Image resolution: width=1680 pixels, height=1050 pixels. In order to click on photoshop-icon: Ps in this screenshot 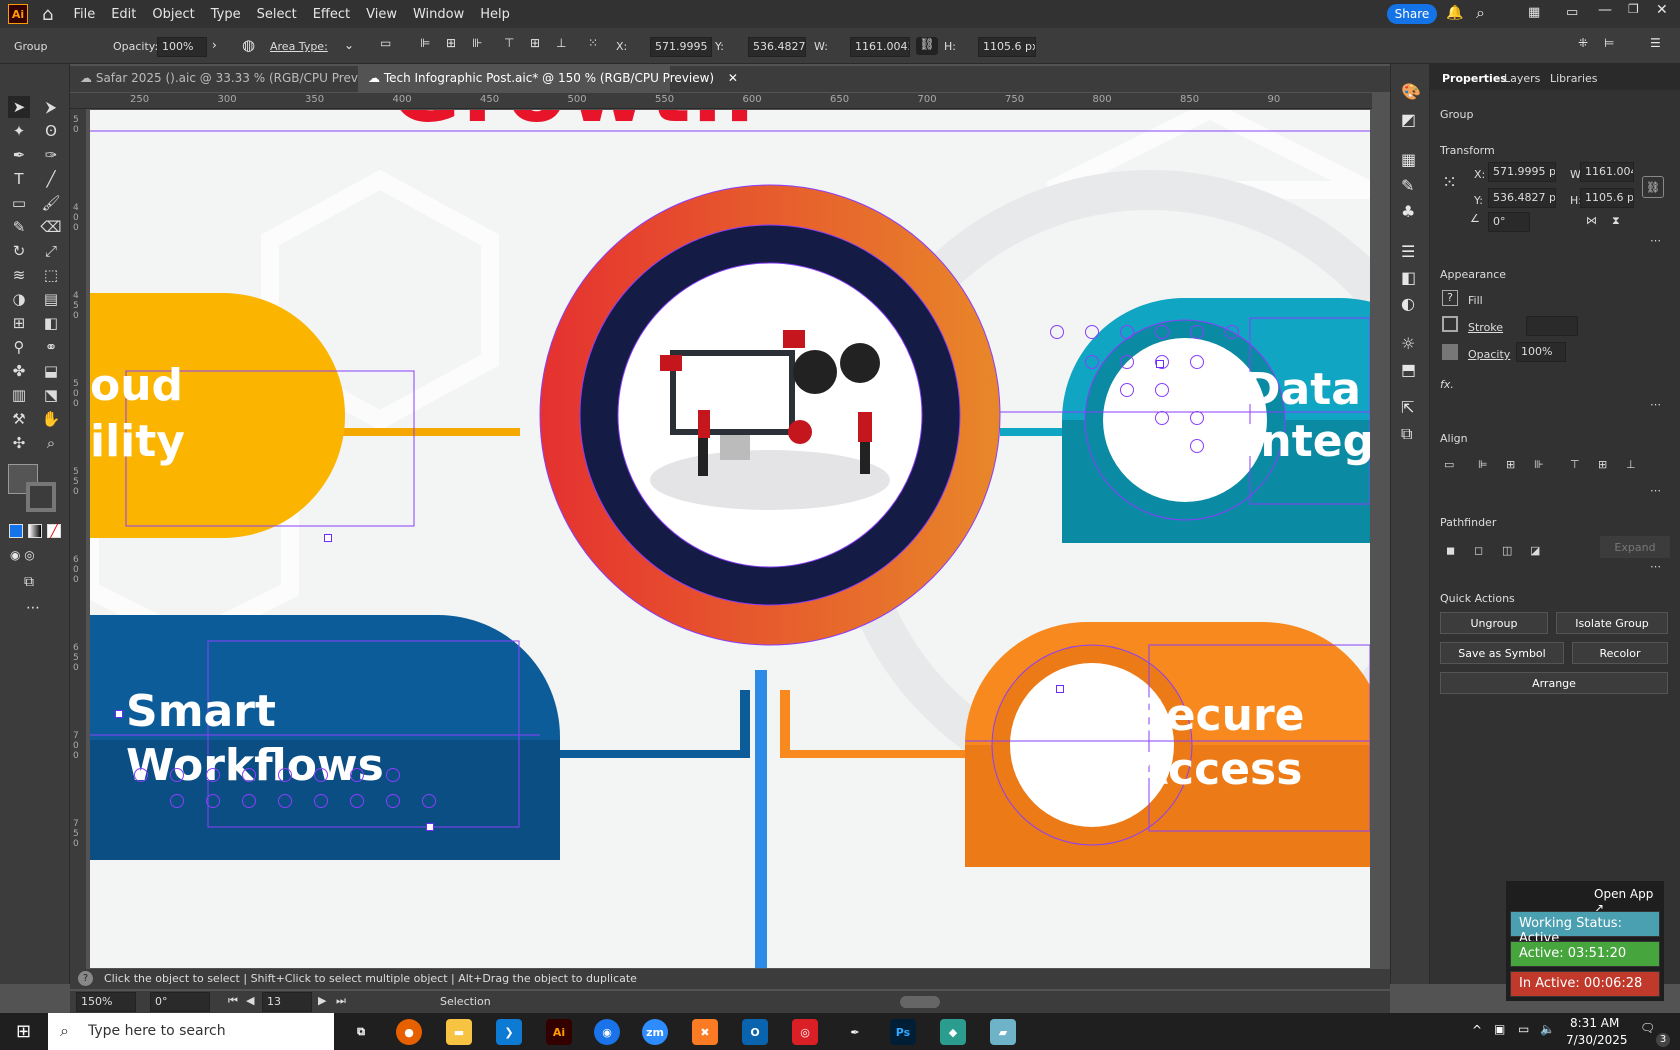, I will do `click(903, 1032)`.